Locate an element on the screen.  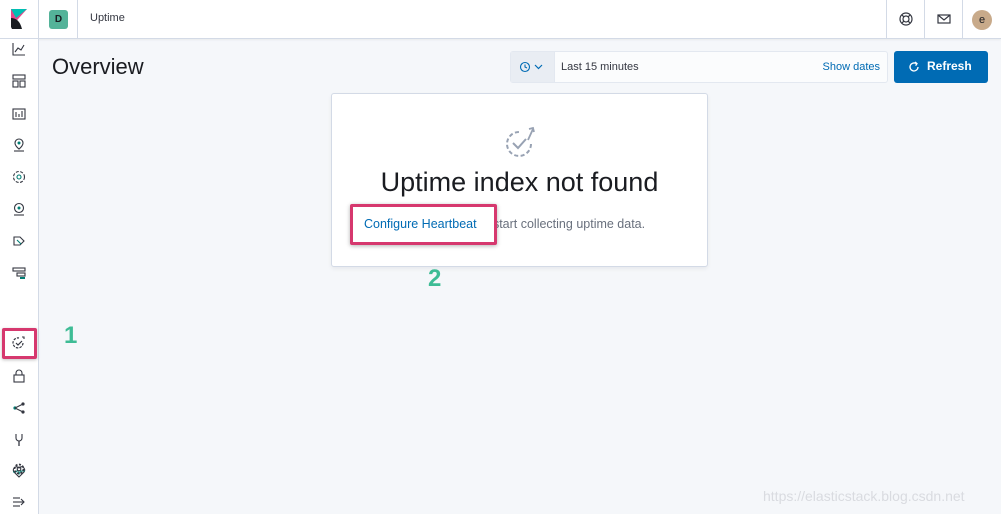
dashboard-icon is located at coordinates (19, 81).